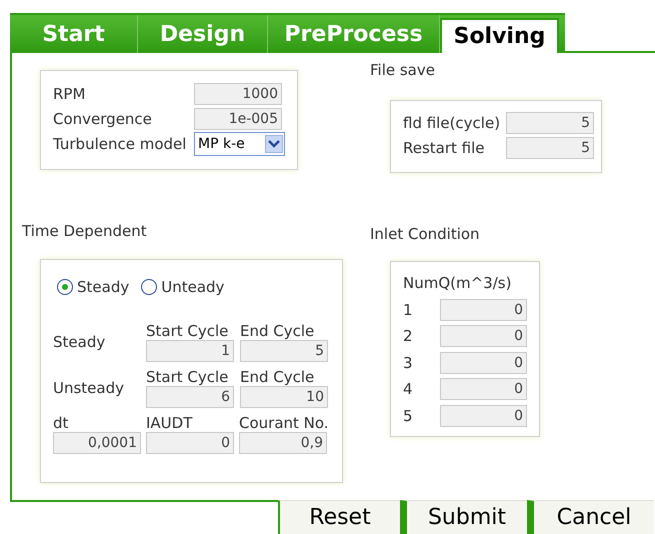 The image size is (655, 534). Describe the element at coordinates (452, 123) in the screenshot. I see `field-label: fld file(cycle)` at that location.